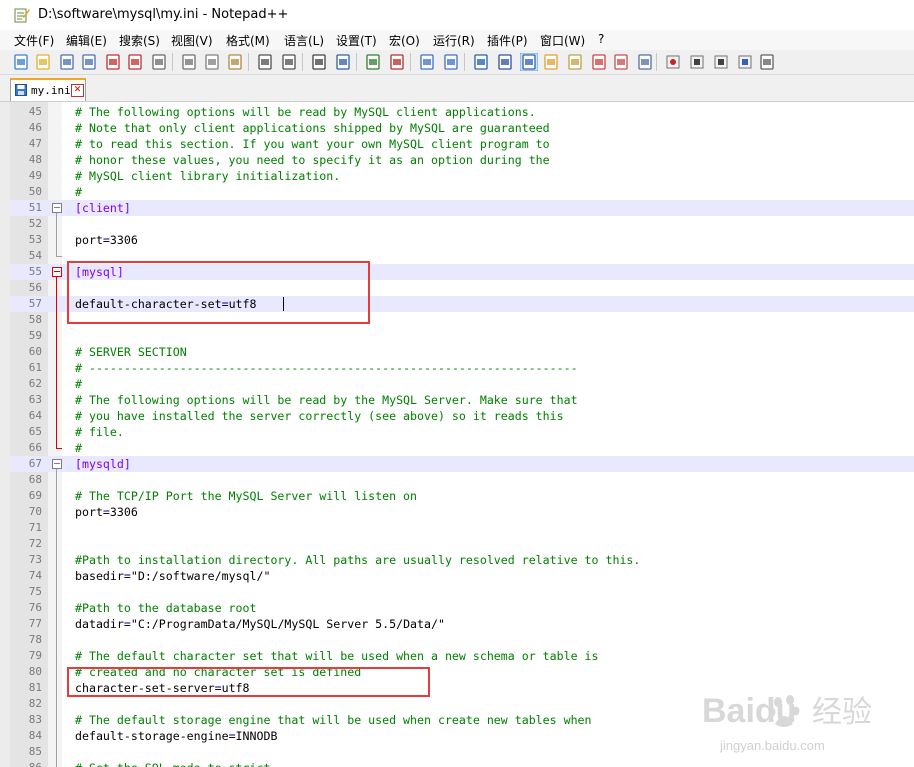 This screenshot has width=914, height=767. What do you see at coordinates (173, 576) in the screenshot?
I see `line-code: basedir="D:/software/mysql/"` at bounding box center [173, 576].